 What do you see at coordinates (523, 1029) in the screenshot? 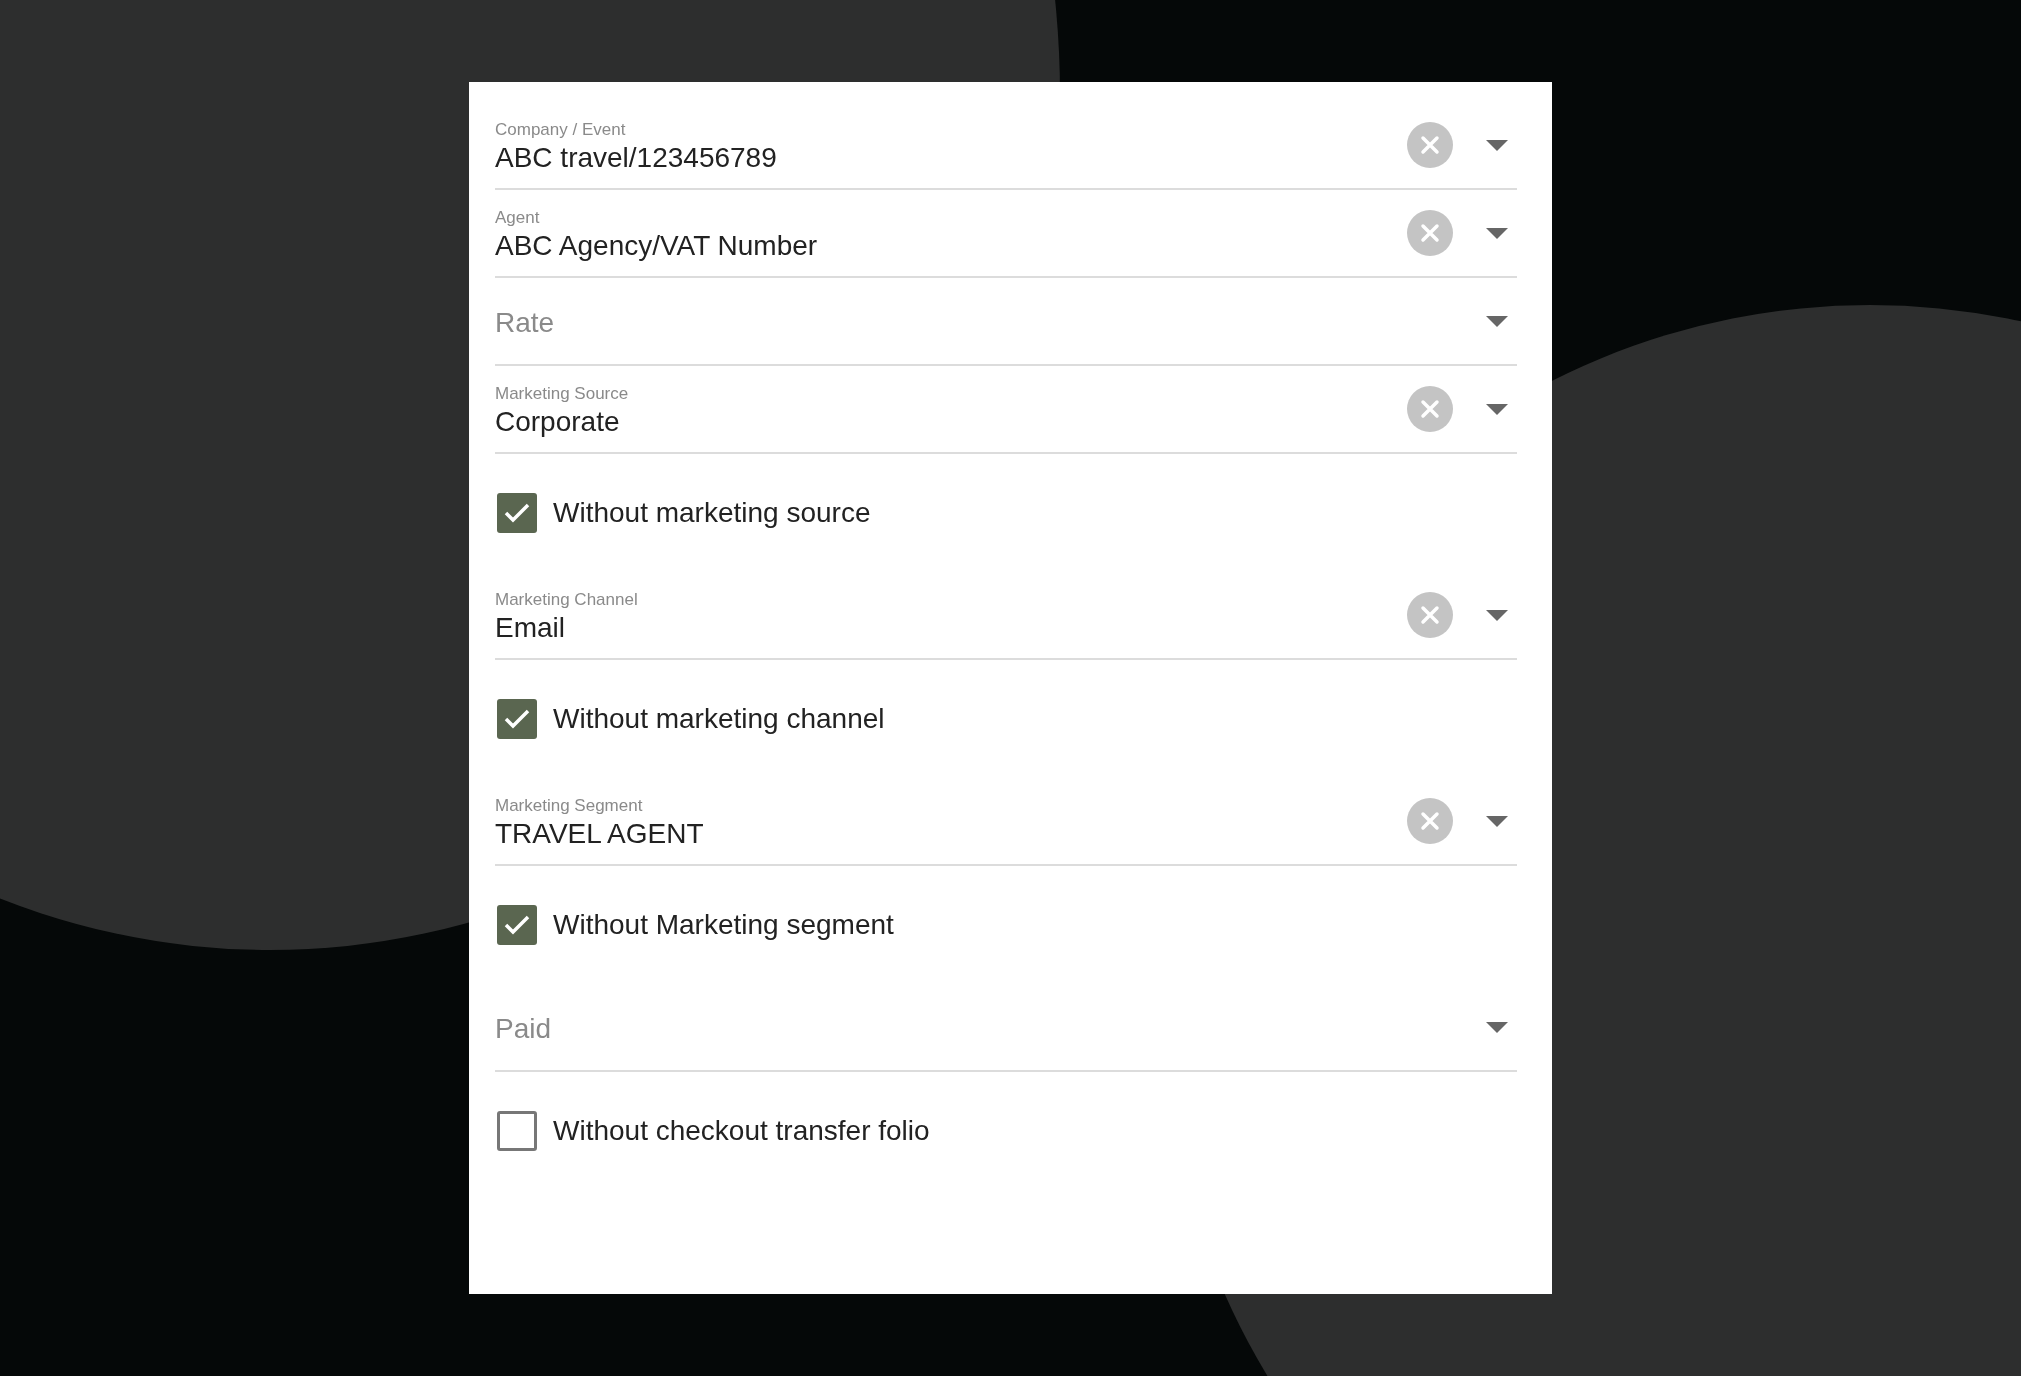
I see `field-placeholder: Paid` at bounding box center [523, 1029].